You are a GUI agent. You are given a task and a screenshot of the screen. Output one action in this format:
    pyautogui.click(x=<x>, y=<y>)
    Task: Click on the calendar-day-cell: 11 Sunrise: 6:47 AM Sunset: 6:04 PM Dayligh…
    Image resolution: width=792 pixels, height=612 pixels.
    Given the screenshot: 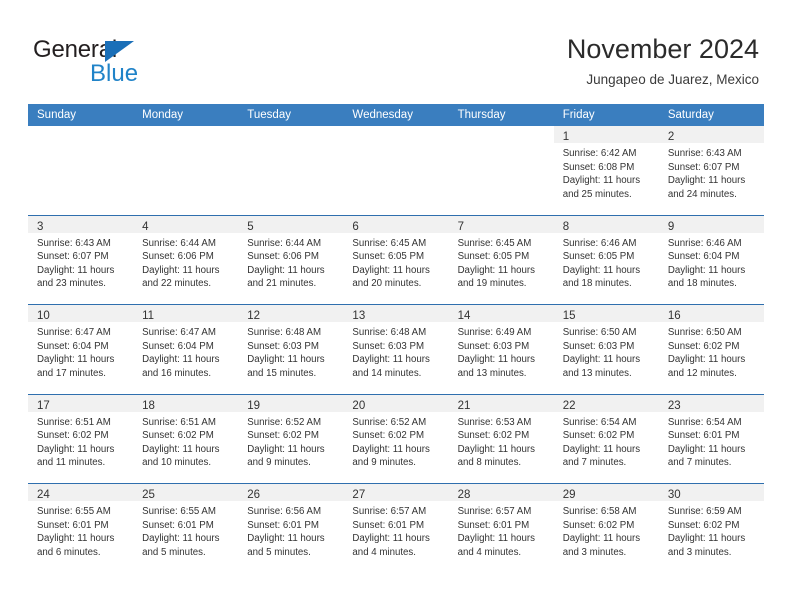 What is the action you would take?
    pyautogui.click(x=186, y=349)
    